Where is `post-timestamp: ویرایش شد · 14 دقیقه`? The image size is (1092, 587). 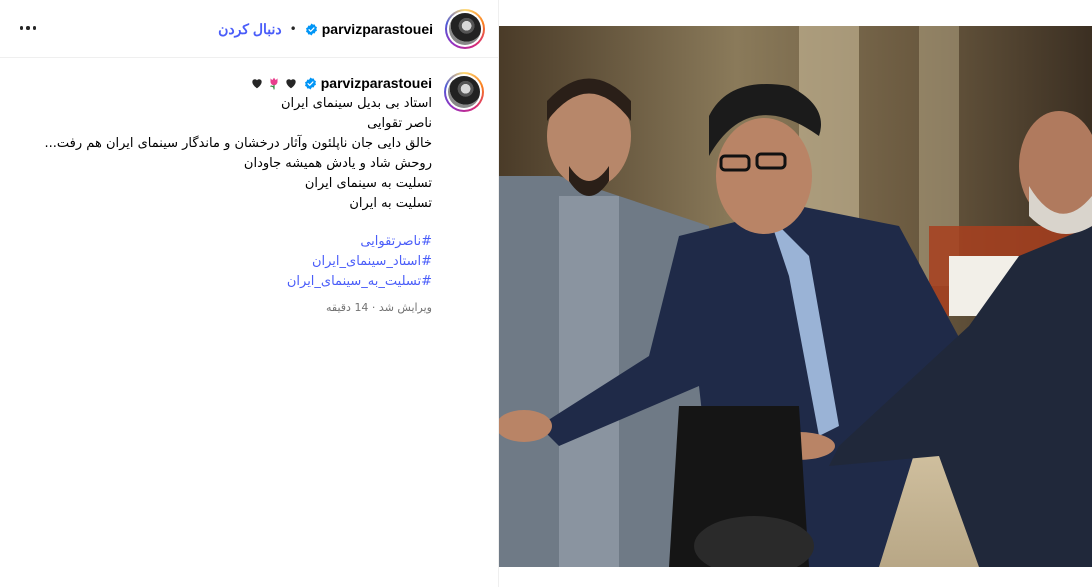
post-timestamp: ویرایش شد · 14 دقیقه is located at coordinates (223, 308).